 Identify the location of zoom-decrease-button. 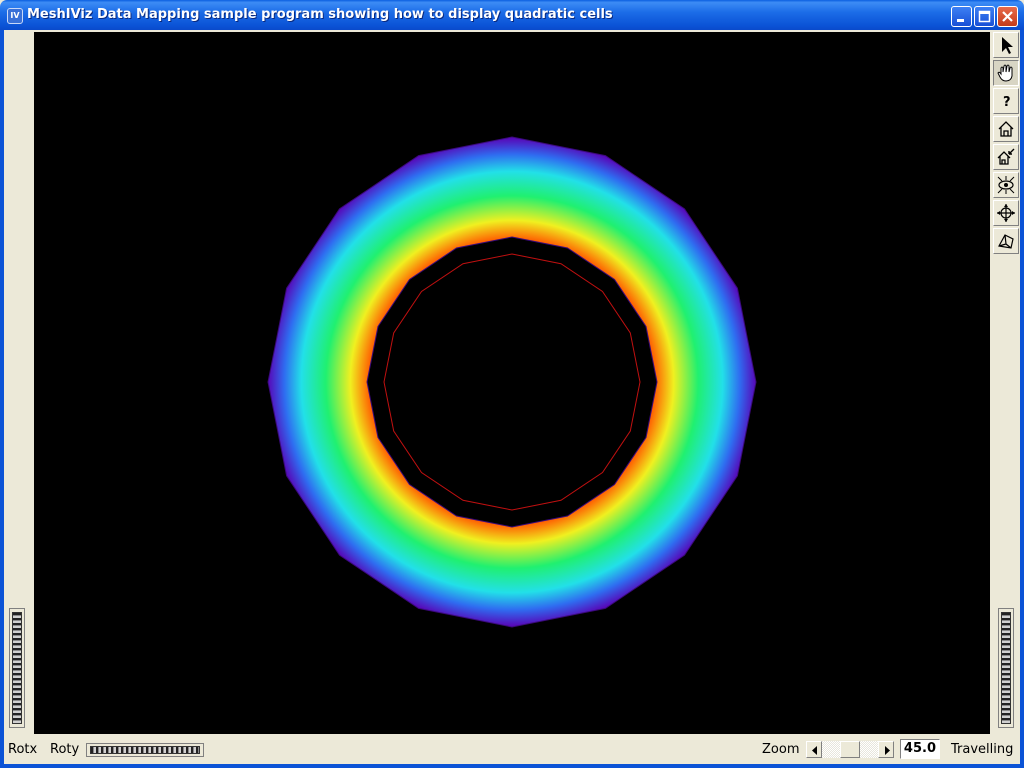
(814, 749).